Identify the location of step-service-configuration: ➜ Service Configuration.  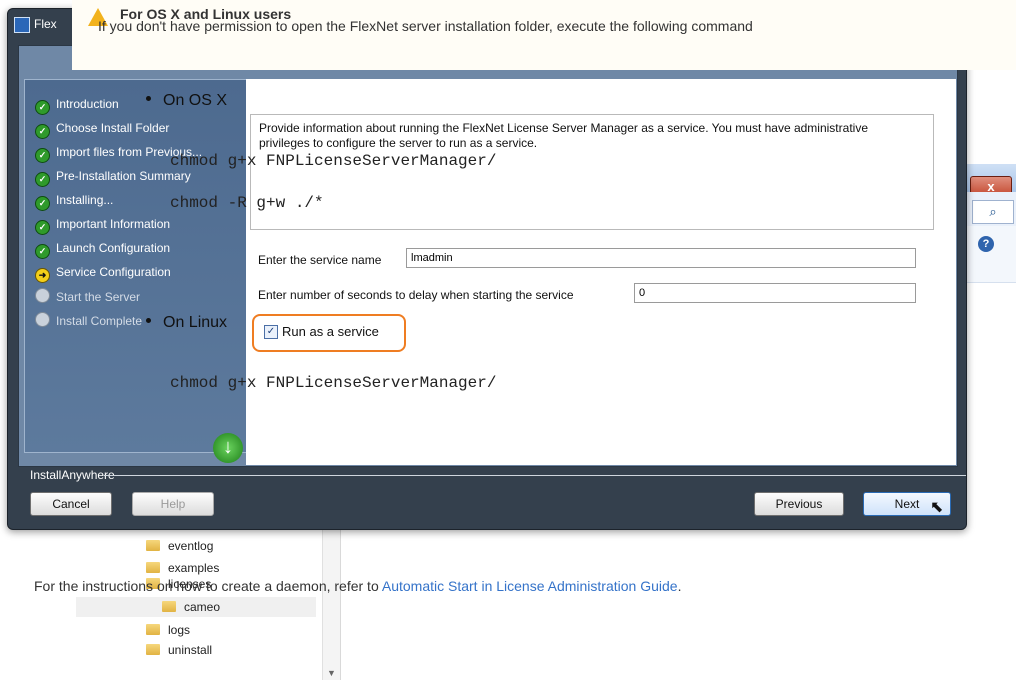
(103, 273).